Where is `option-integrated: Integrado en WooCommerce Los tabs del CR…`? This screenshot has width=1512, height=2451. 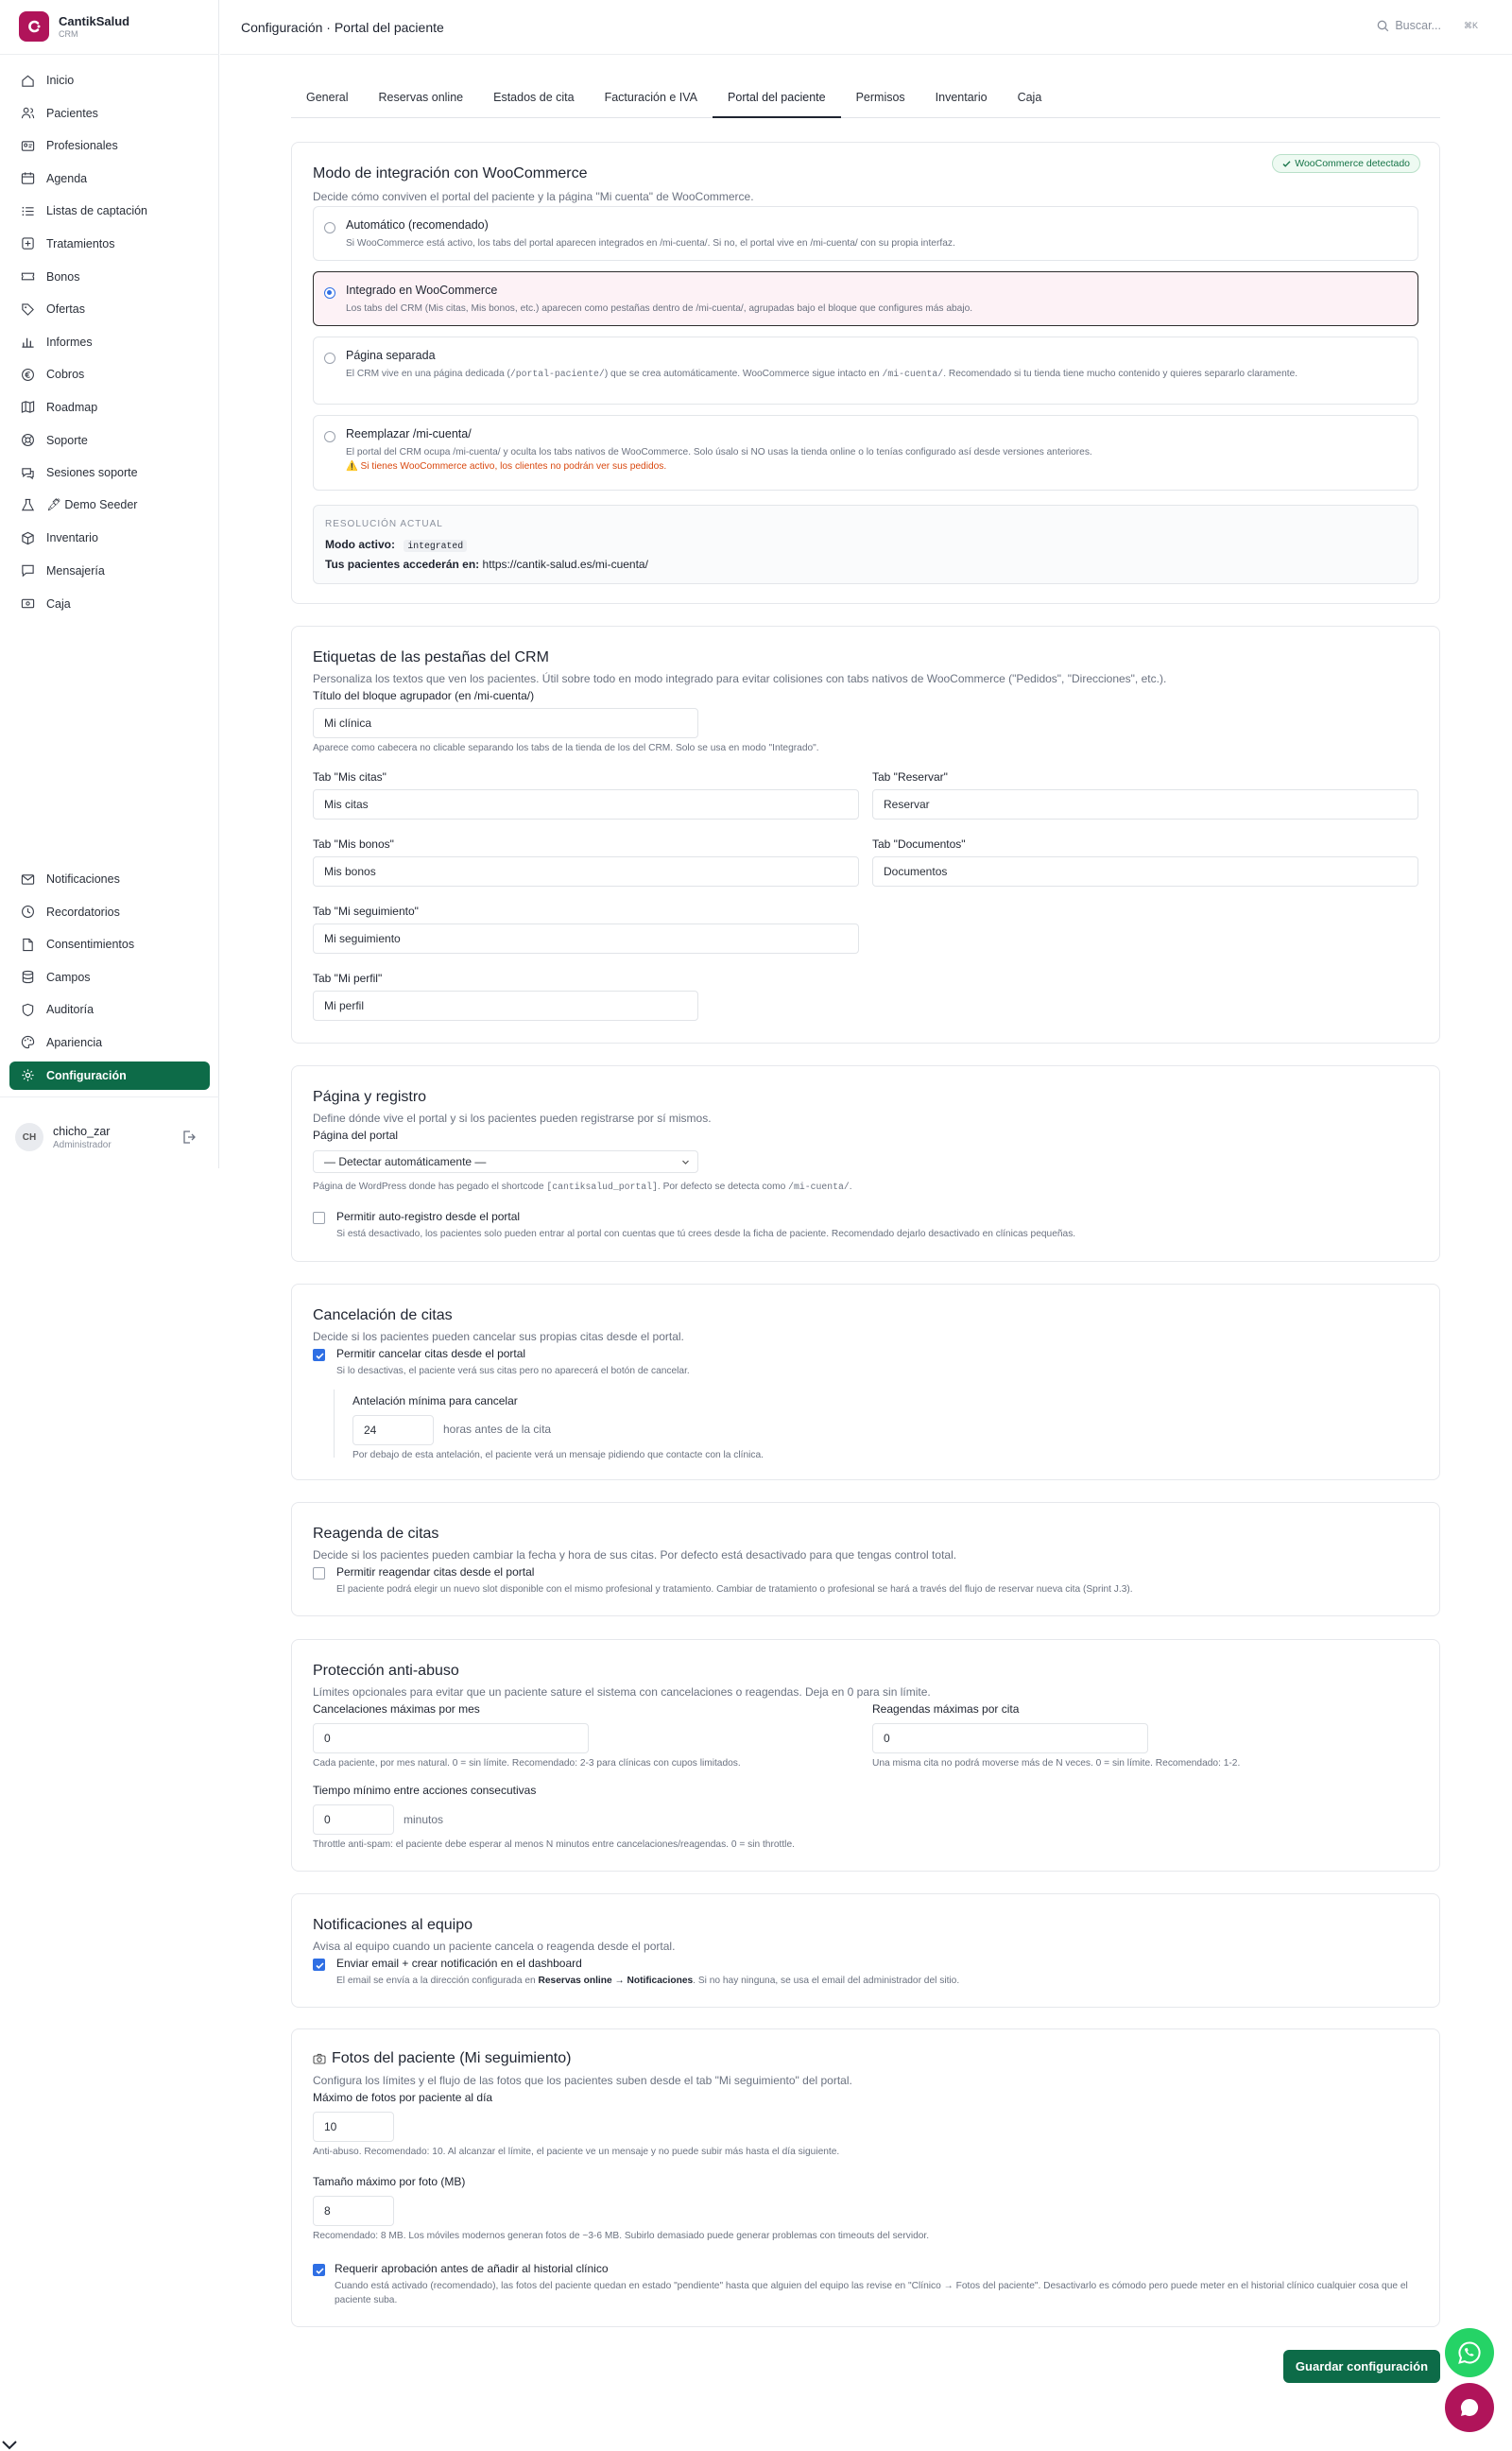 option-integrated: Integrado en WooCommerce Los tabs del CR… is located at coordinates (865, 298).